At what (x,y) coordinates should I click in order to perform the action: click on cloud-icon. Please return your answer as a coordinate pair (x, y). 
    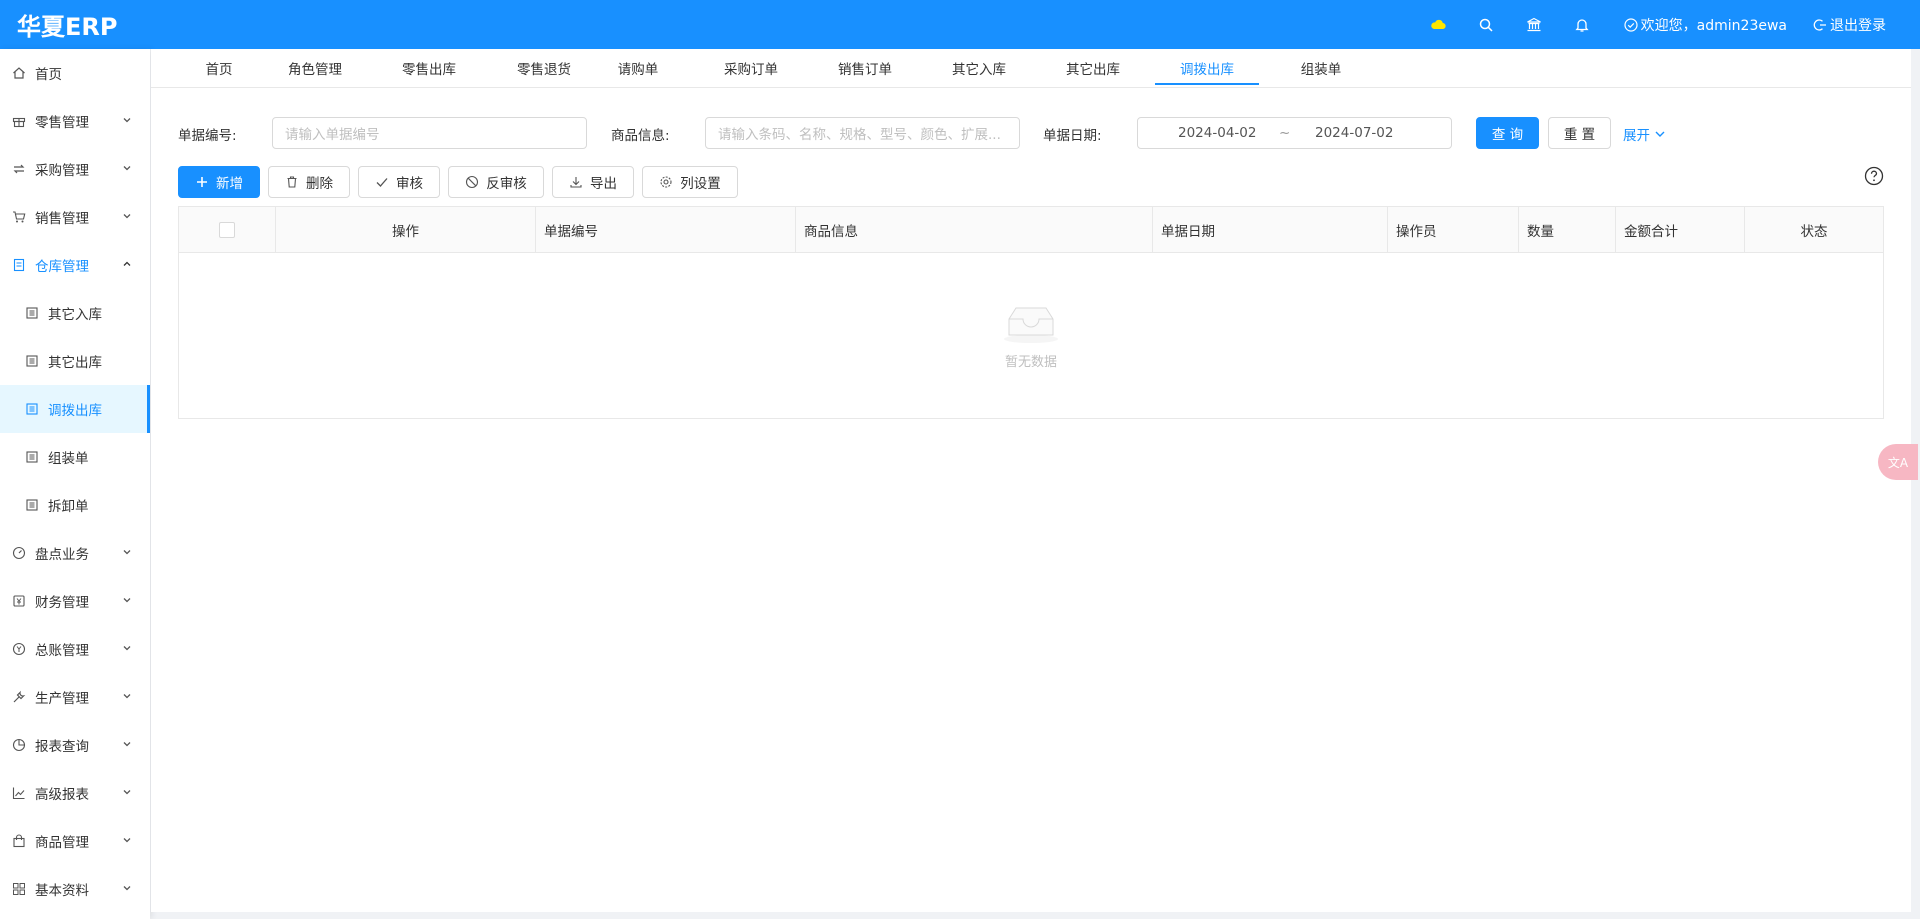
    Looking at the image, I should click on (1438, 25).